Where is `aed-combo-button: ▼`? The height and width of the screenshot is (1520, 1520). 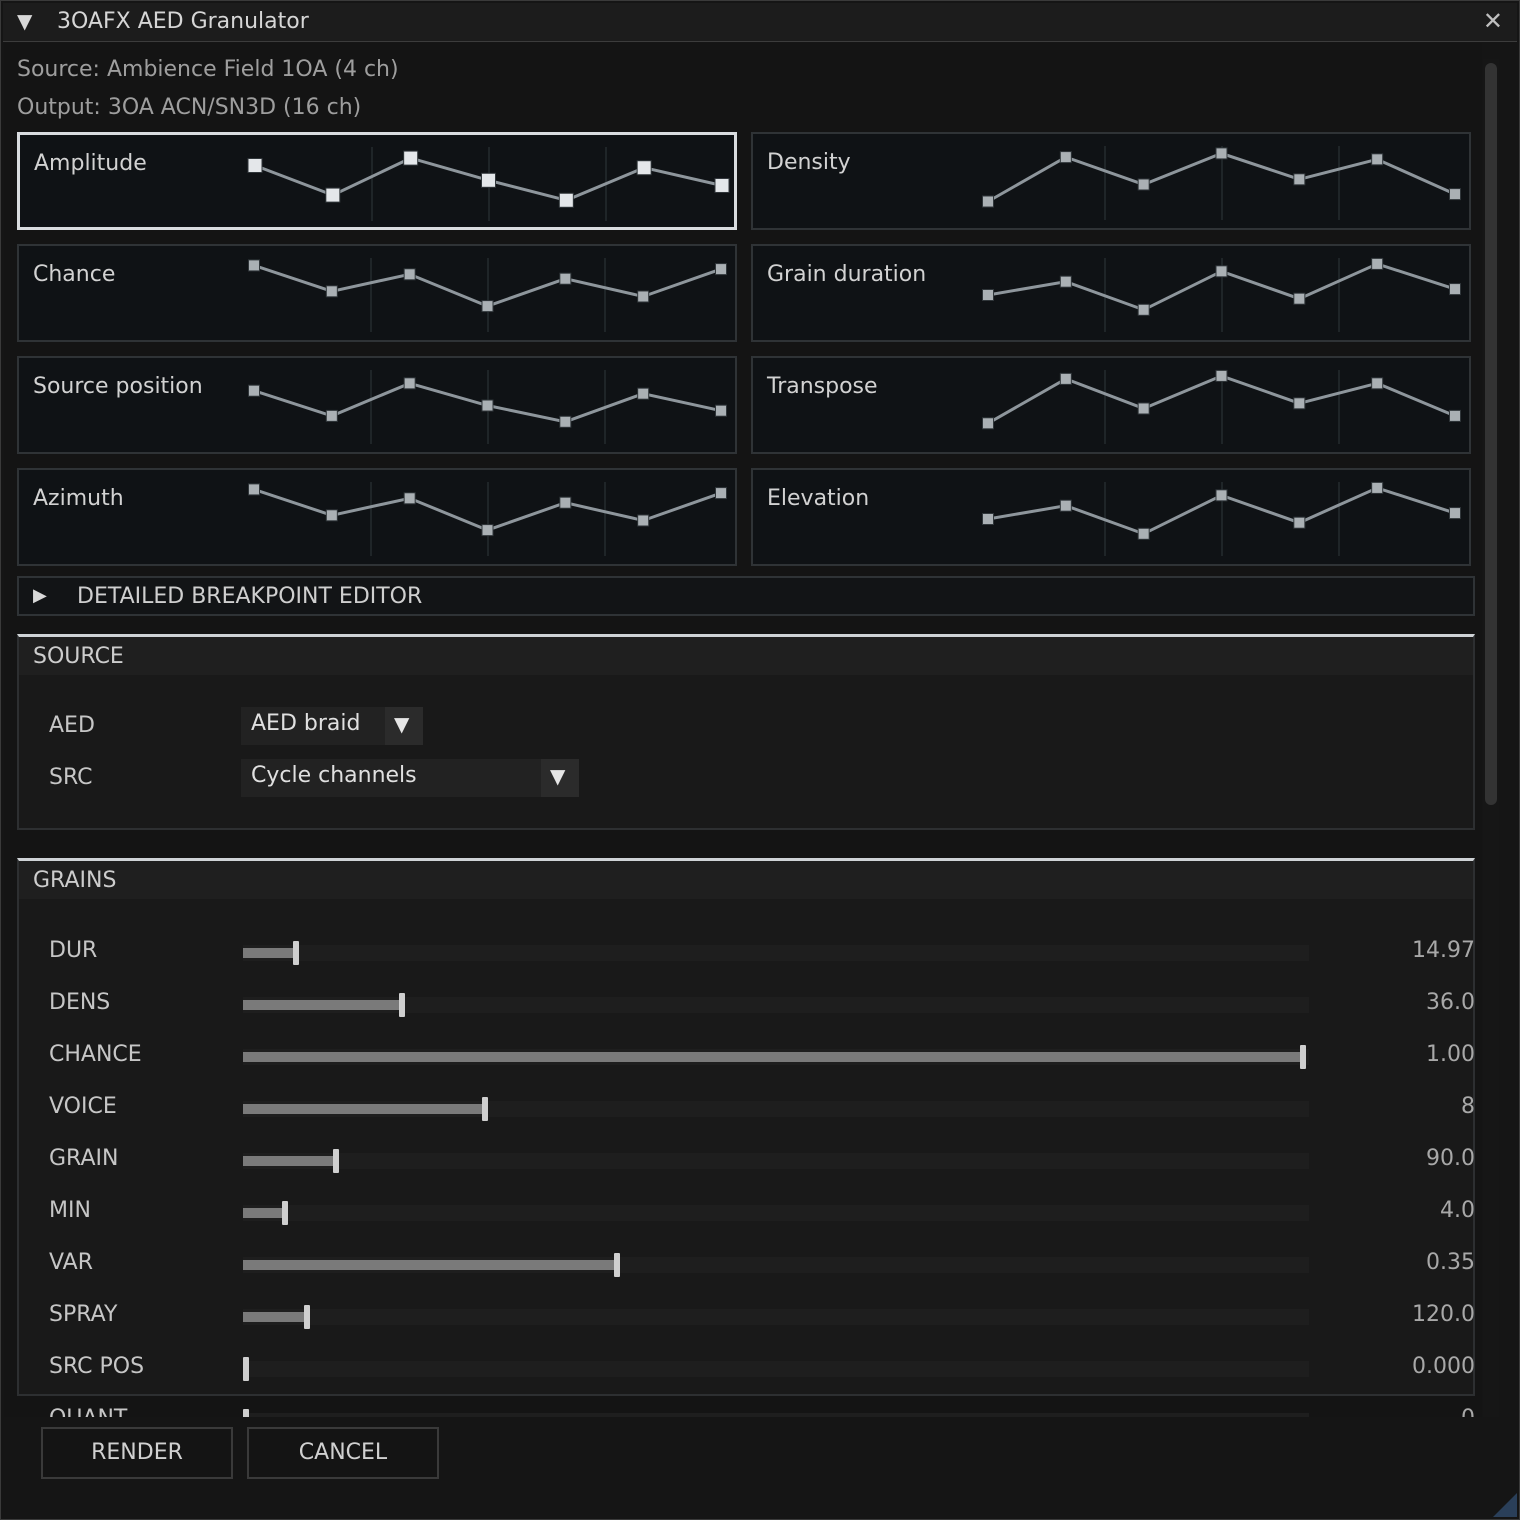
aed-combo-button: ▼ is located at coordinates (404, 726).